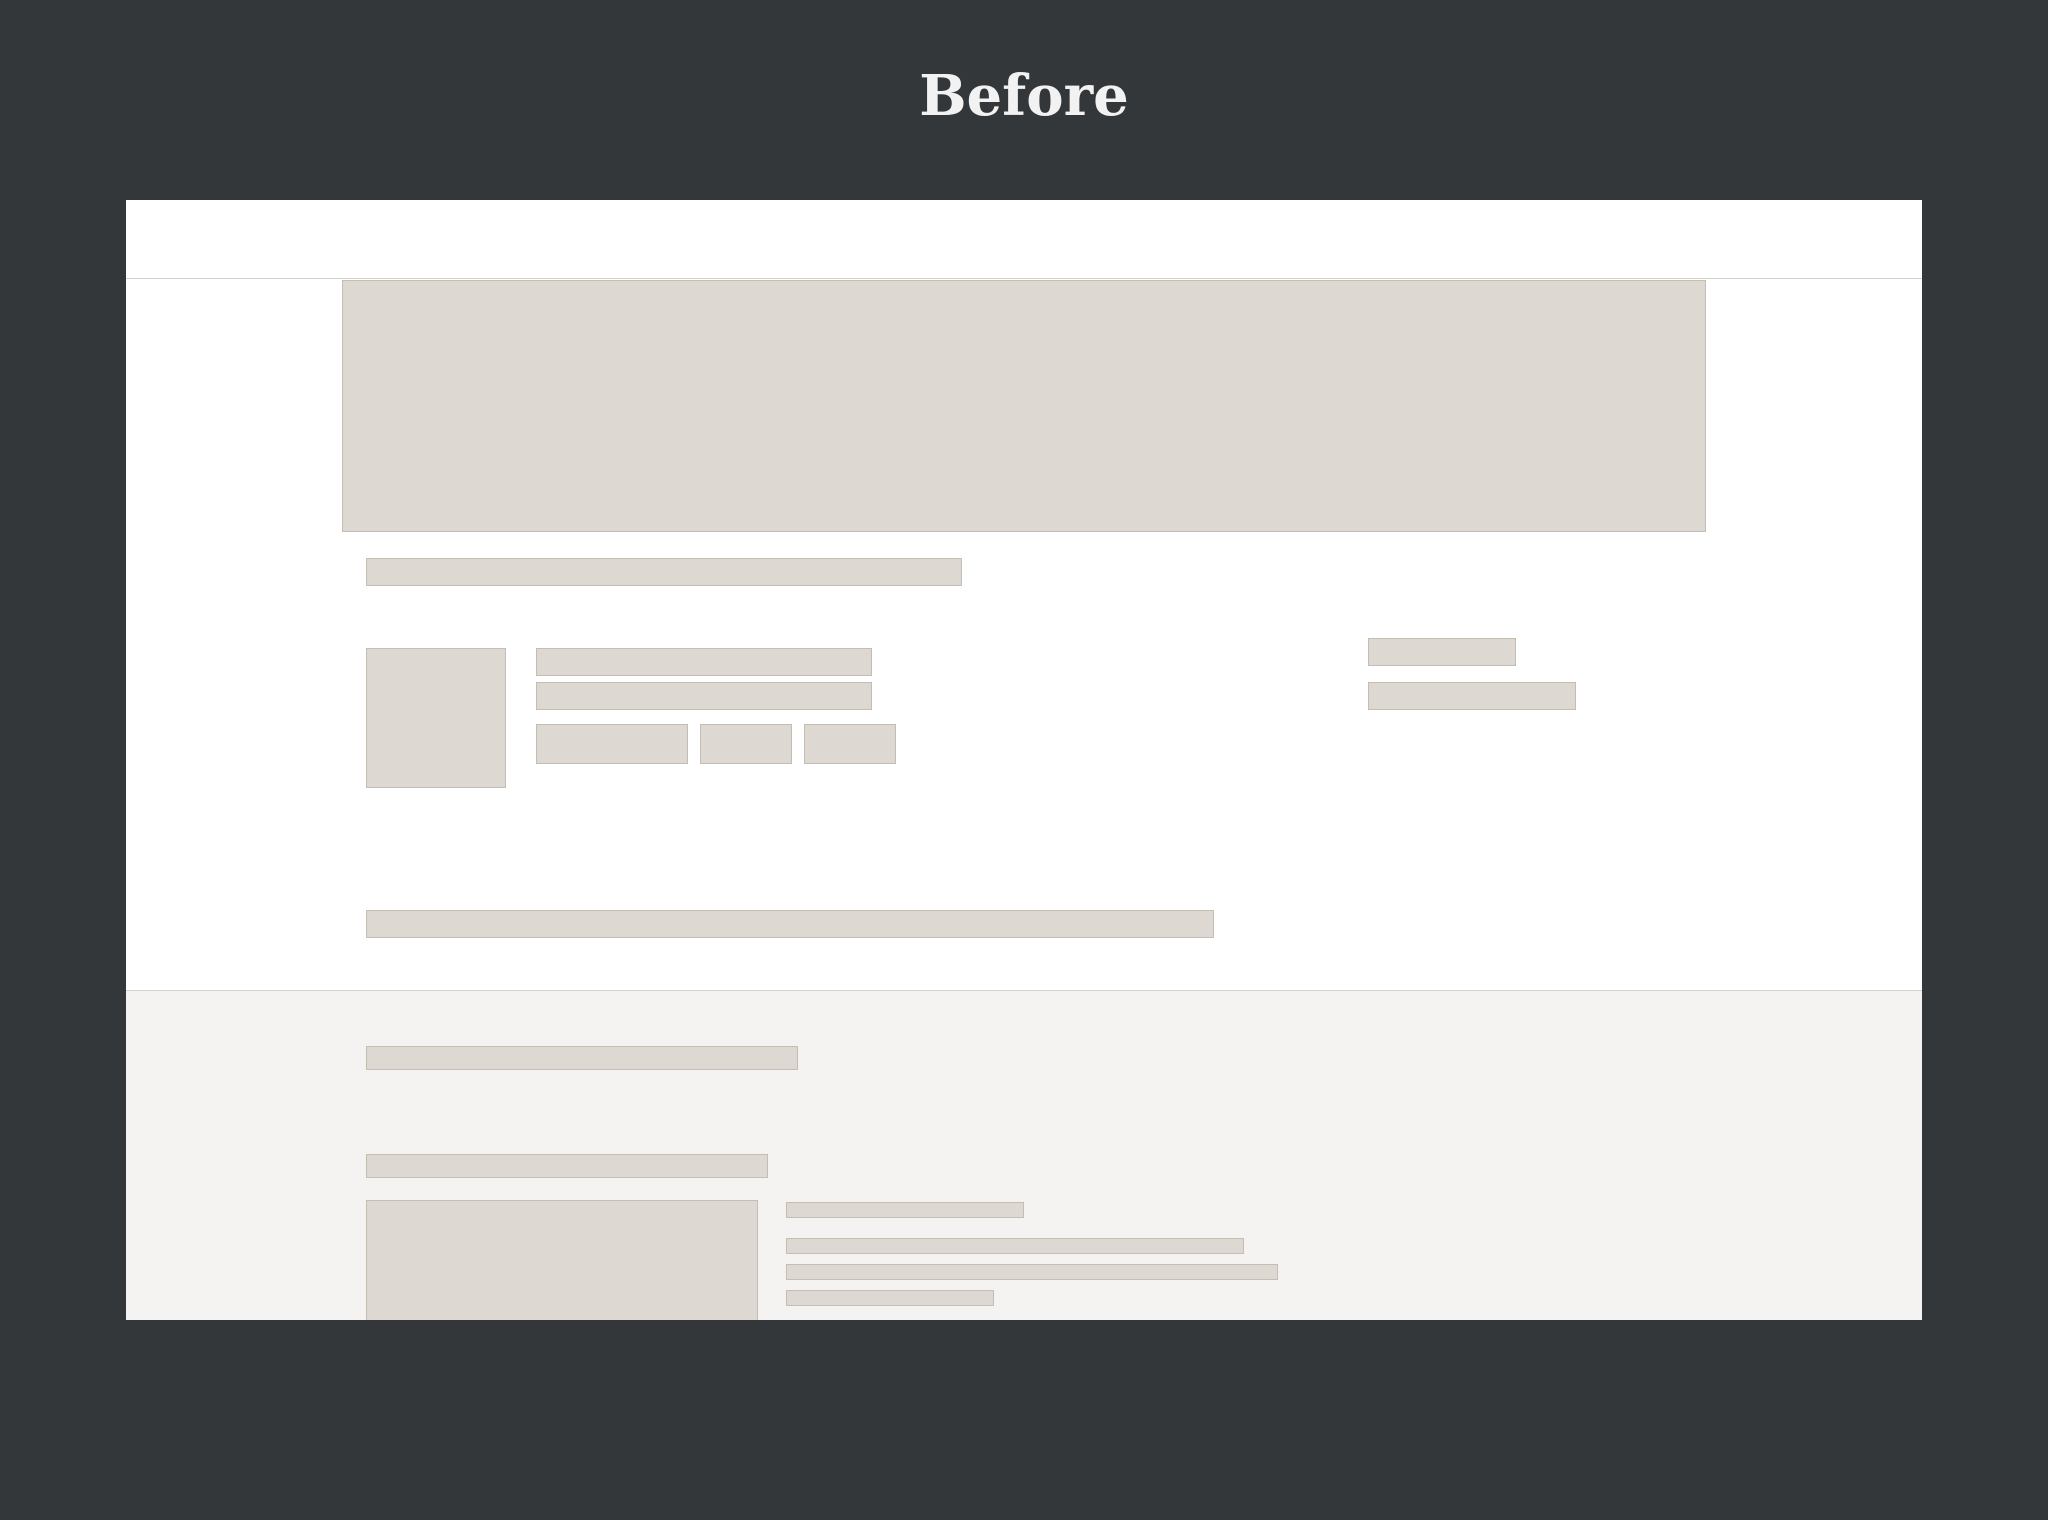 This screenshot has width=2048, height=1520. What do you see at coordinates (1024, 96) in the screenshot?
I see `comparison-heading: Before` at bounding box center [1024, 96].